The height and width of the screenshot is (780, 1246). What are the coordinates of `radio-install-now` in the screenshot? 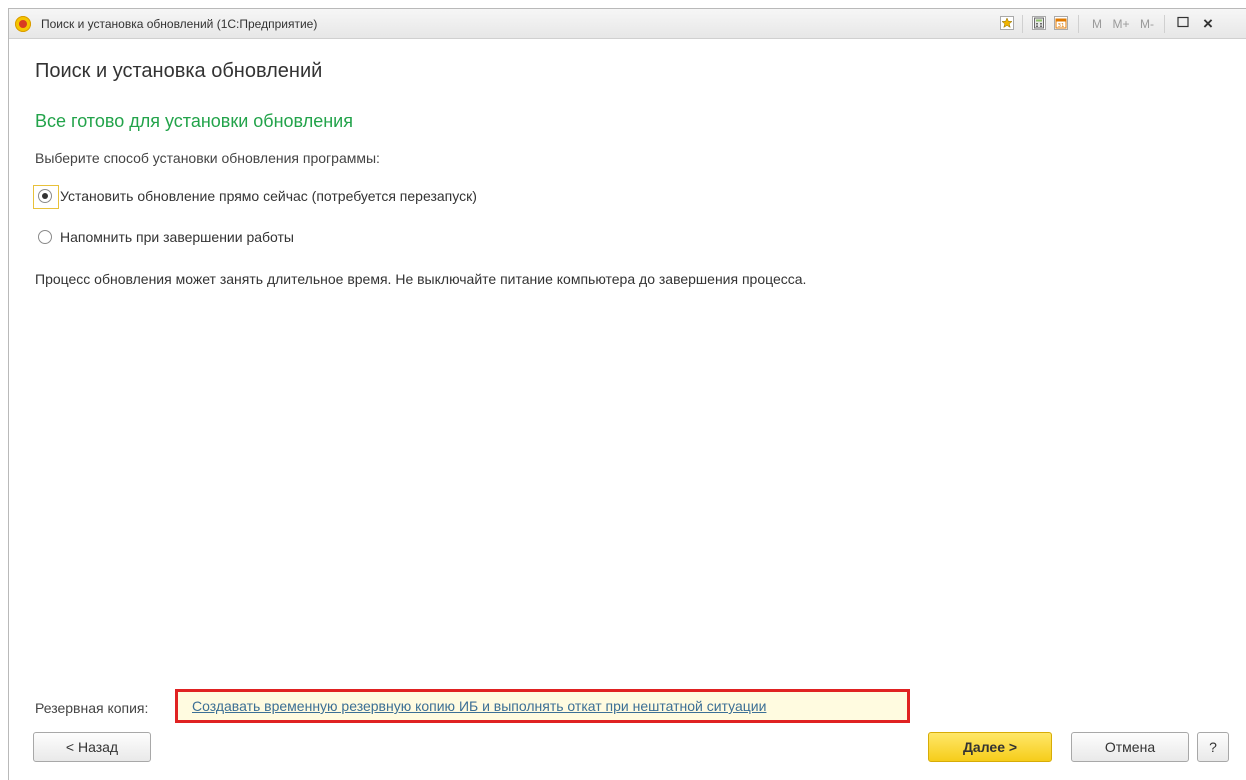 It's located at (45, 196).